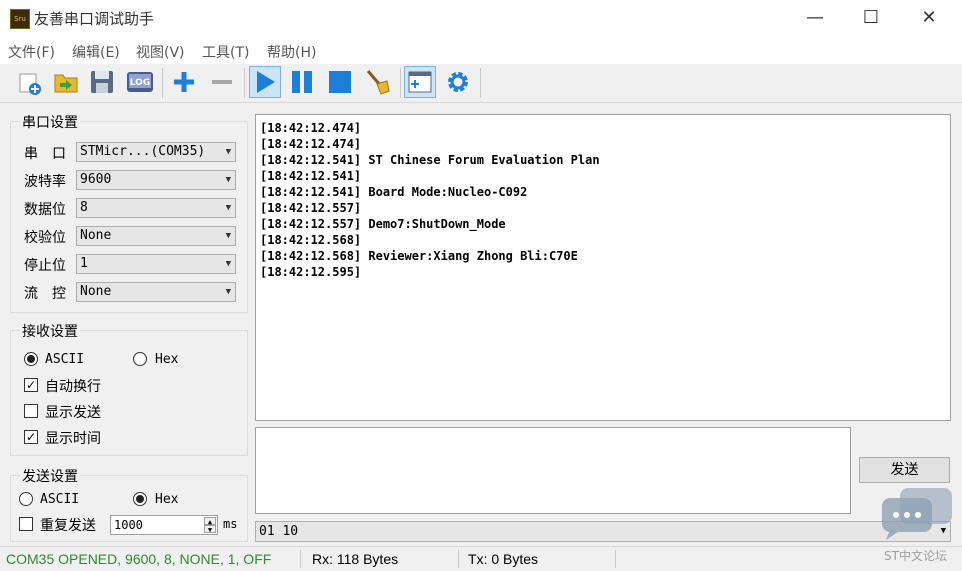 This screenshot has width=962, height=571. What do you see at coordinates (156, 292) in the screenshot?
I see `flow-control-select: None ▼` at bounding box center [156, 292].